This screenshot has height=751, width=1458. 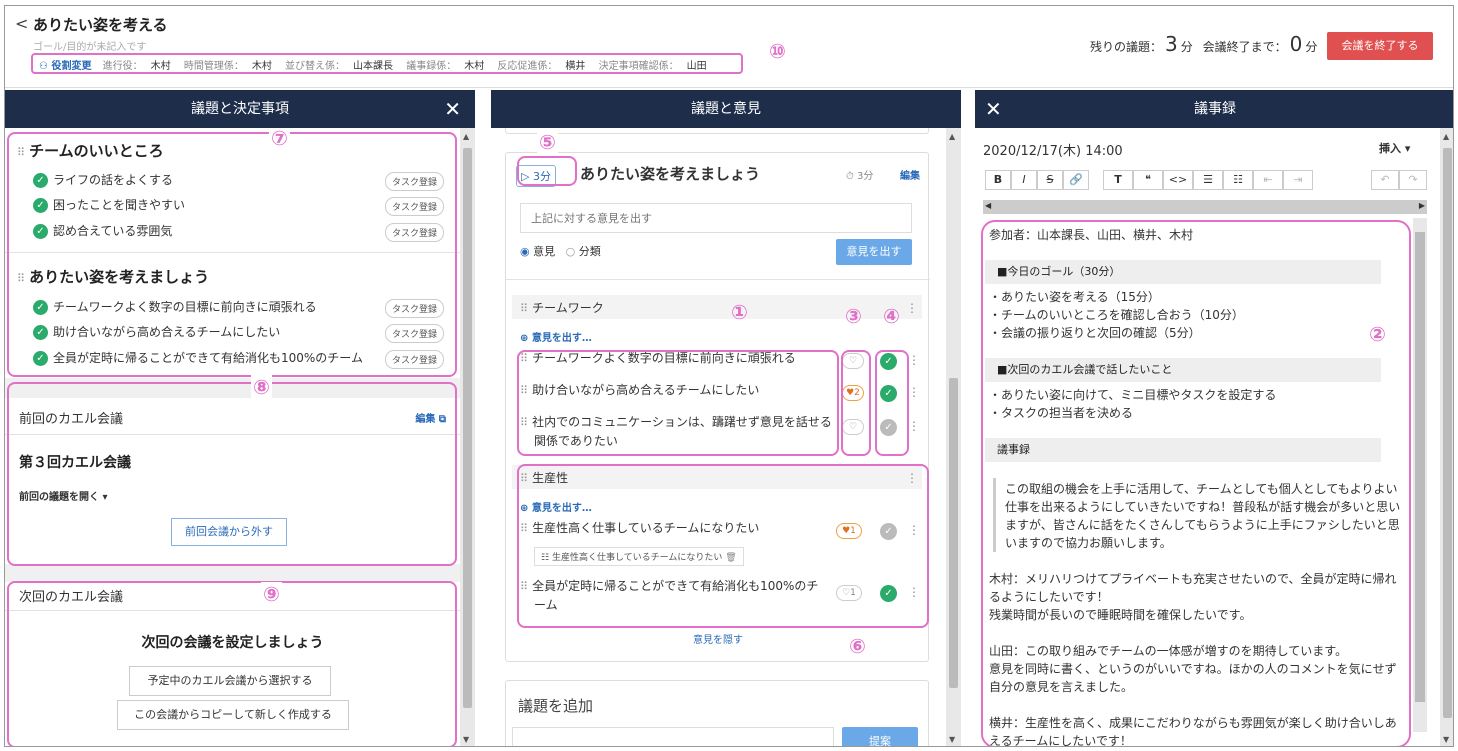 What do you see at coordinates (160, 66) in the screenshot?
I see `role-value: 木村` at bounding box center [160, 66].